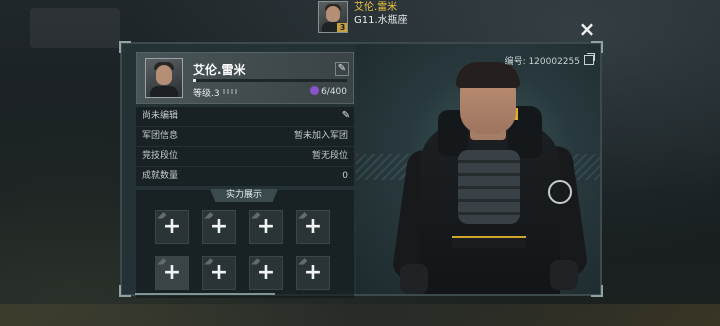 Image resolution: width=720 pixels, height=326 pixels. I want to click on copy-icon, so click(589, 59).